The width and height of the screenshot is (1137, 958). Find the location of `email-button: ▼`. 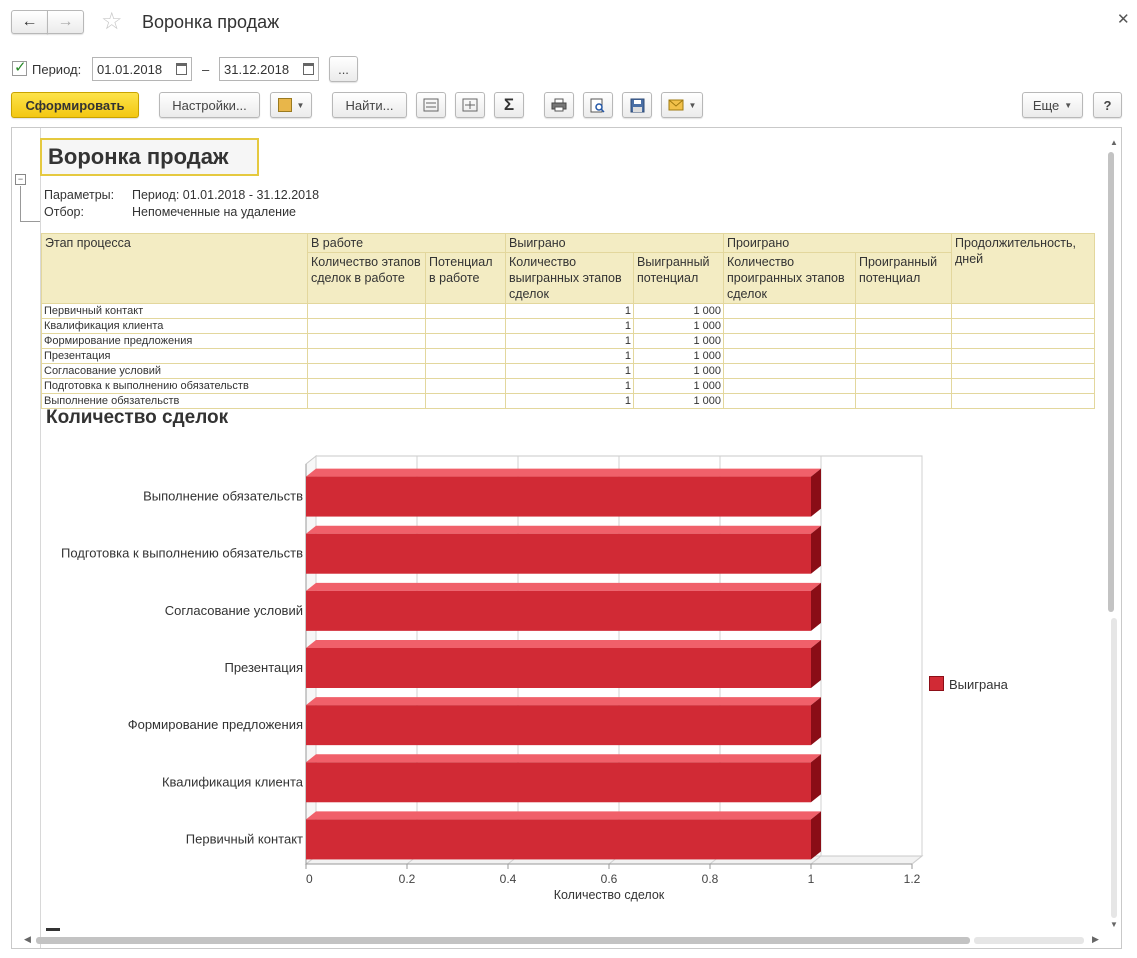

email-button: ▼ is located at coordinates (682, 105).